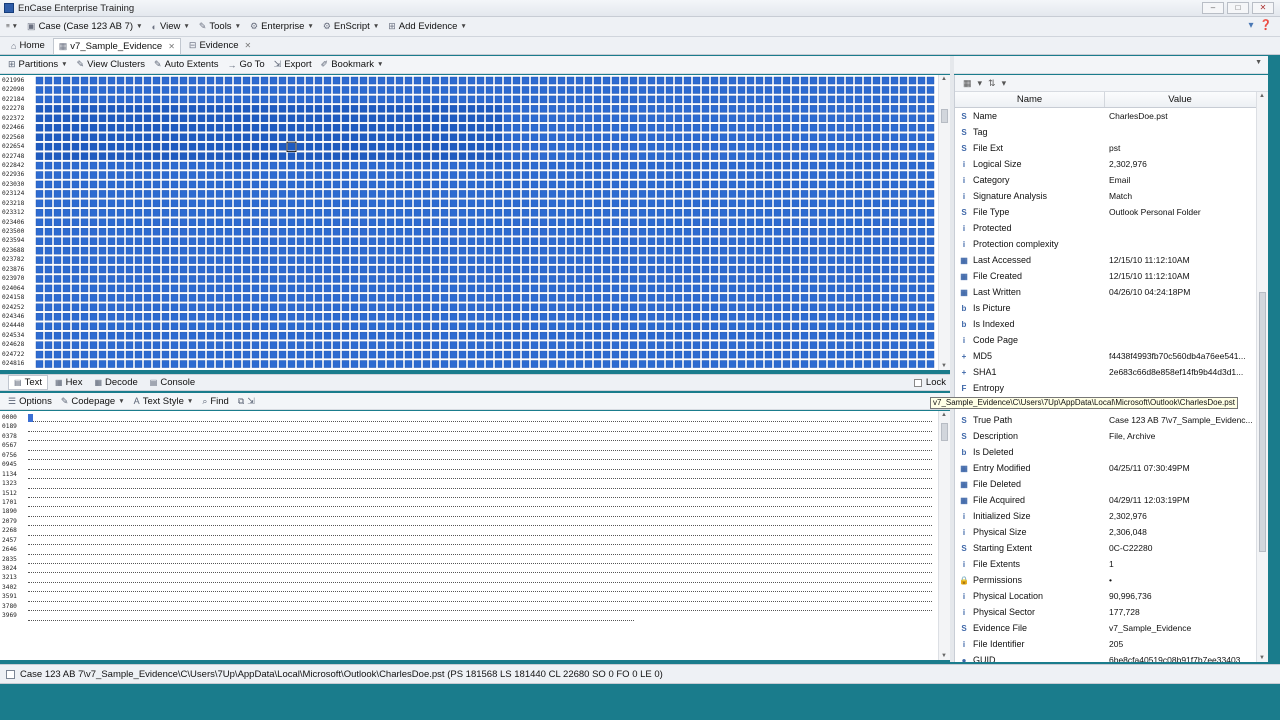 This screenshot has height=720, width=1280. Describe the element at coordinates (1111, 516) in the screenshot. I see `property-row: i Initialized Size 2,302,976` at that location.